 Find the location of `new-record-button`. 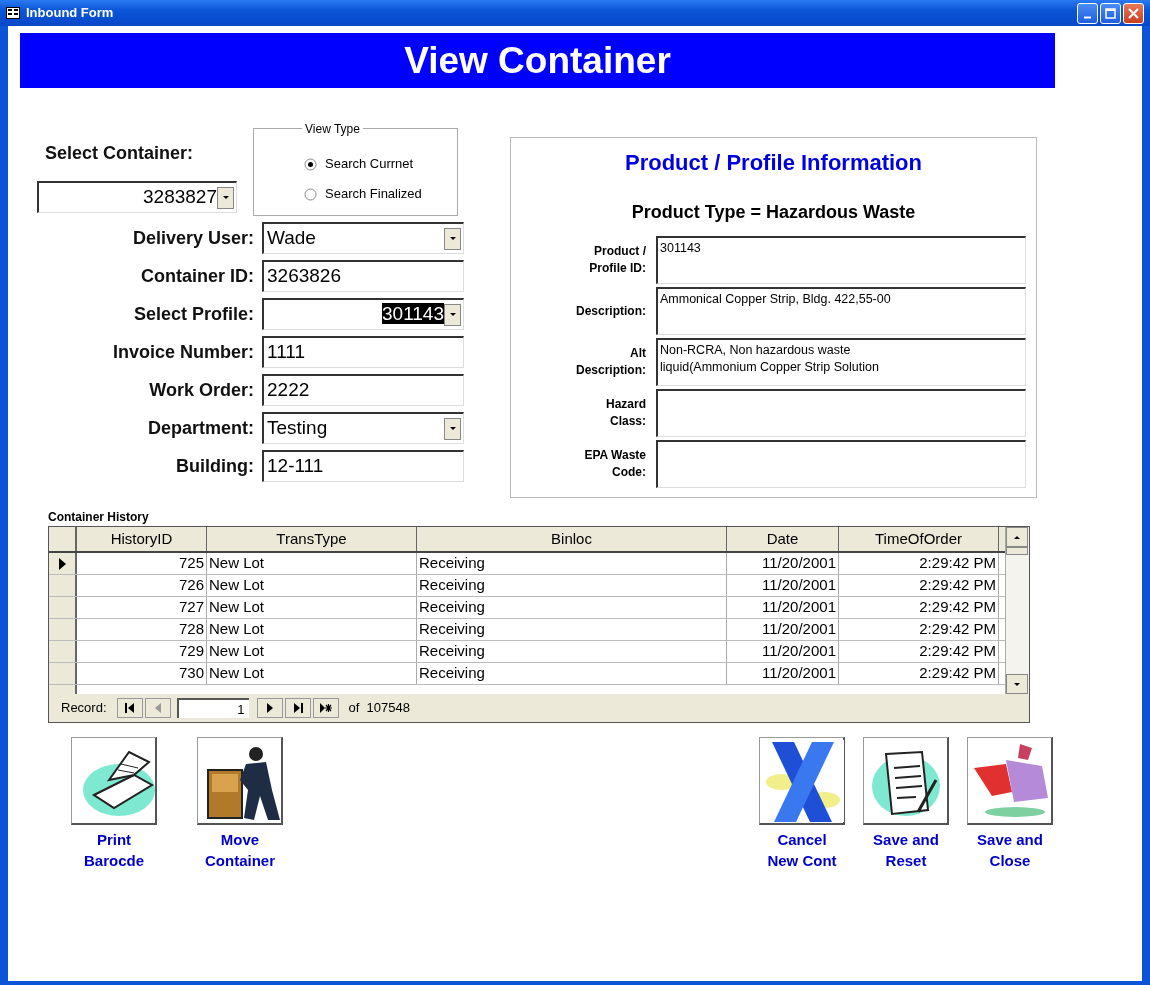

new-record-button is located at coordinates (325, 708).